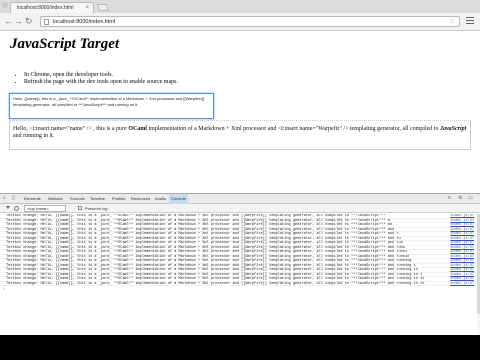  What do you see at coordinates (45, 8) in the screenshot?
I see `tab-title: localhost:8000/index.html` at bounding box center [45, 8].